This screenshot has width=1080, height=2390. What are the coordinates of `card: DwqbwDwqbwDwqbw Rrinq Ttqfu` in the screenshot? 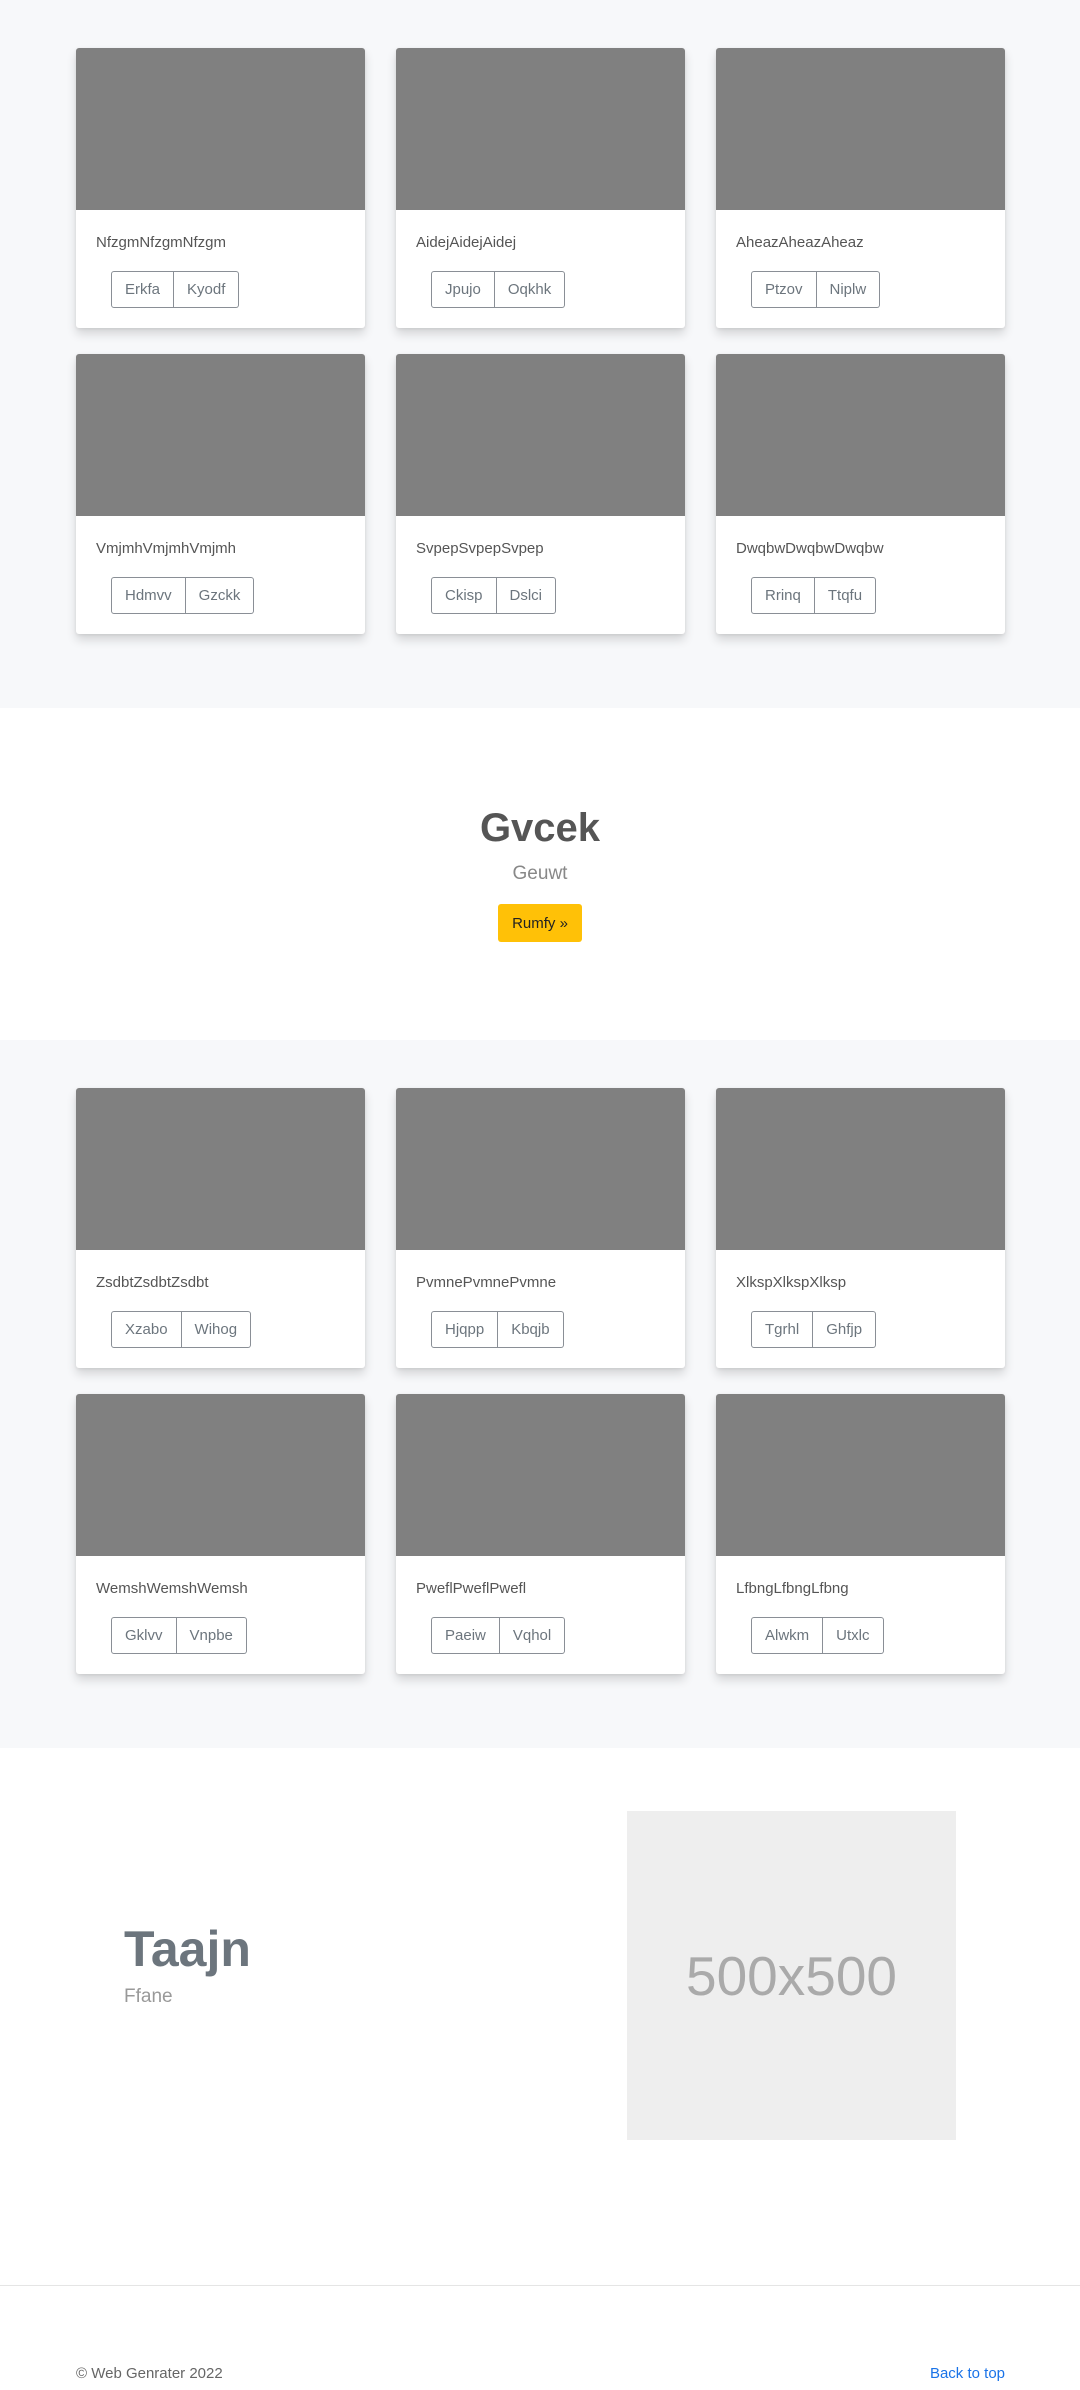 It's located at (860, 494).